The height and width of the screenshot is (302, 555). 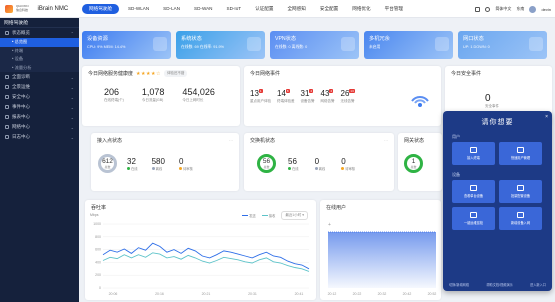 What do you see at coordinates (234, 9) in the screenshot?
I see `nav-tab: SD-IoT` at bounding box center [234, 9].